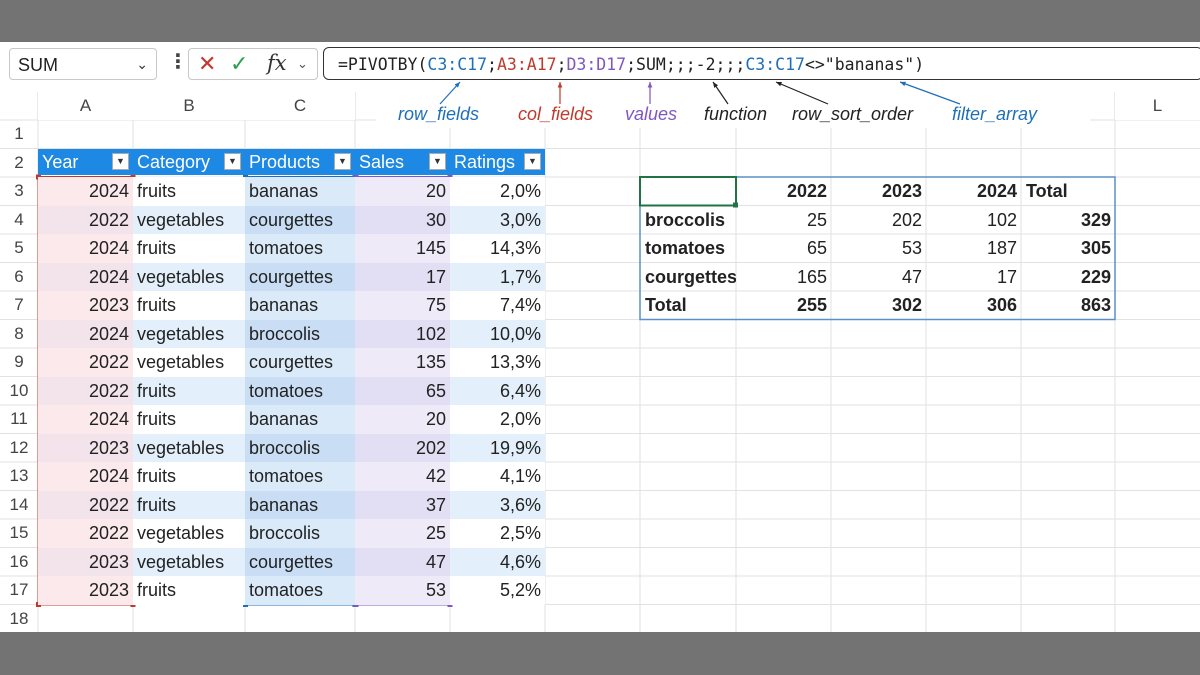 The image size is (1200, 675). I want to click on row-header: 16, so click(19, 562).